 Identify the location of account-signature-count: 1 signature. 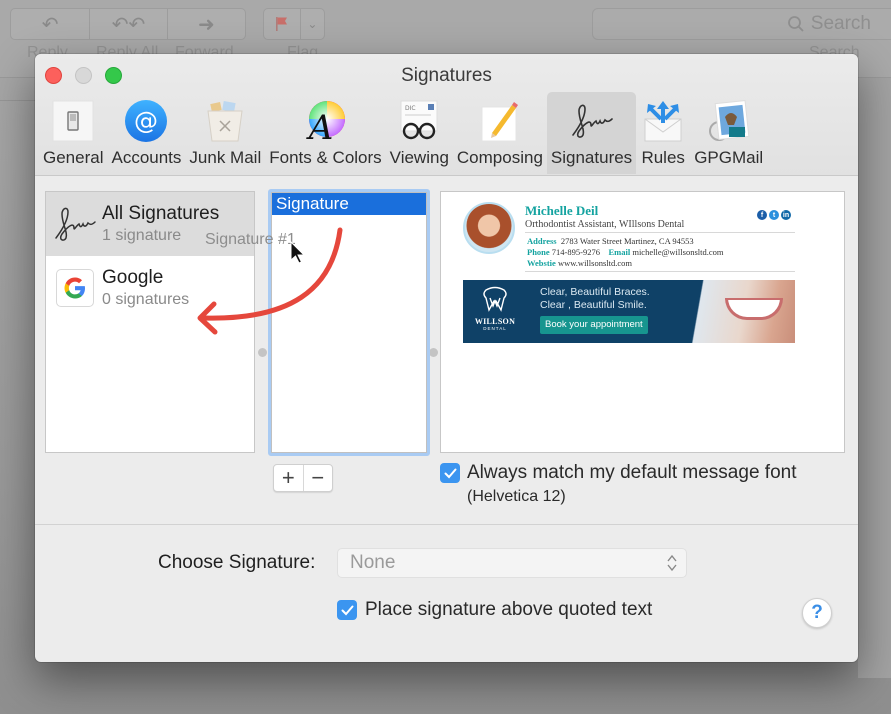
(142, 235).